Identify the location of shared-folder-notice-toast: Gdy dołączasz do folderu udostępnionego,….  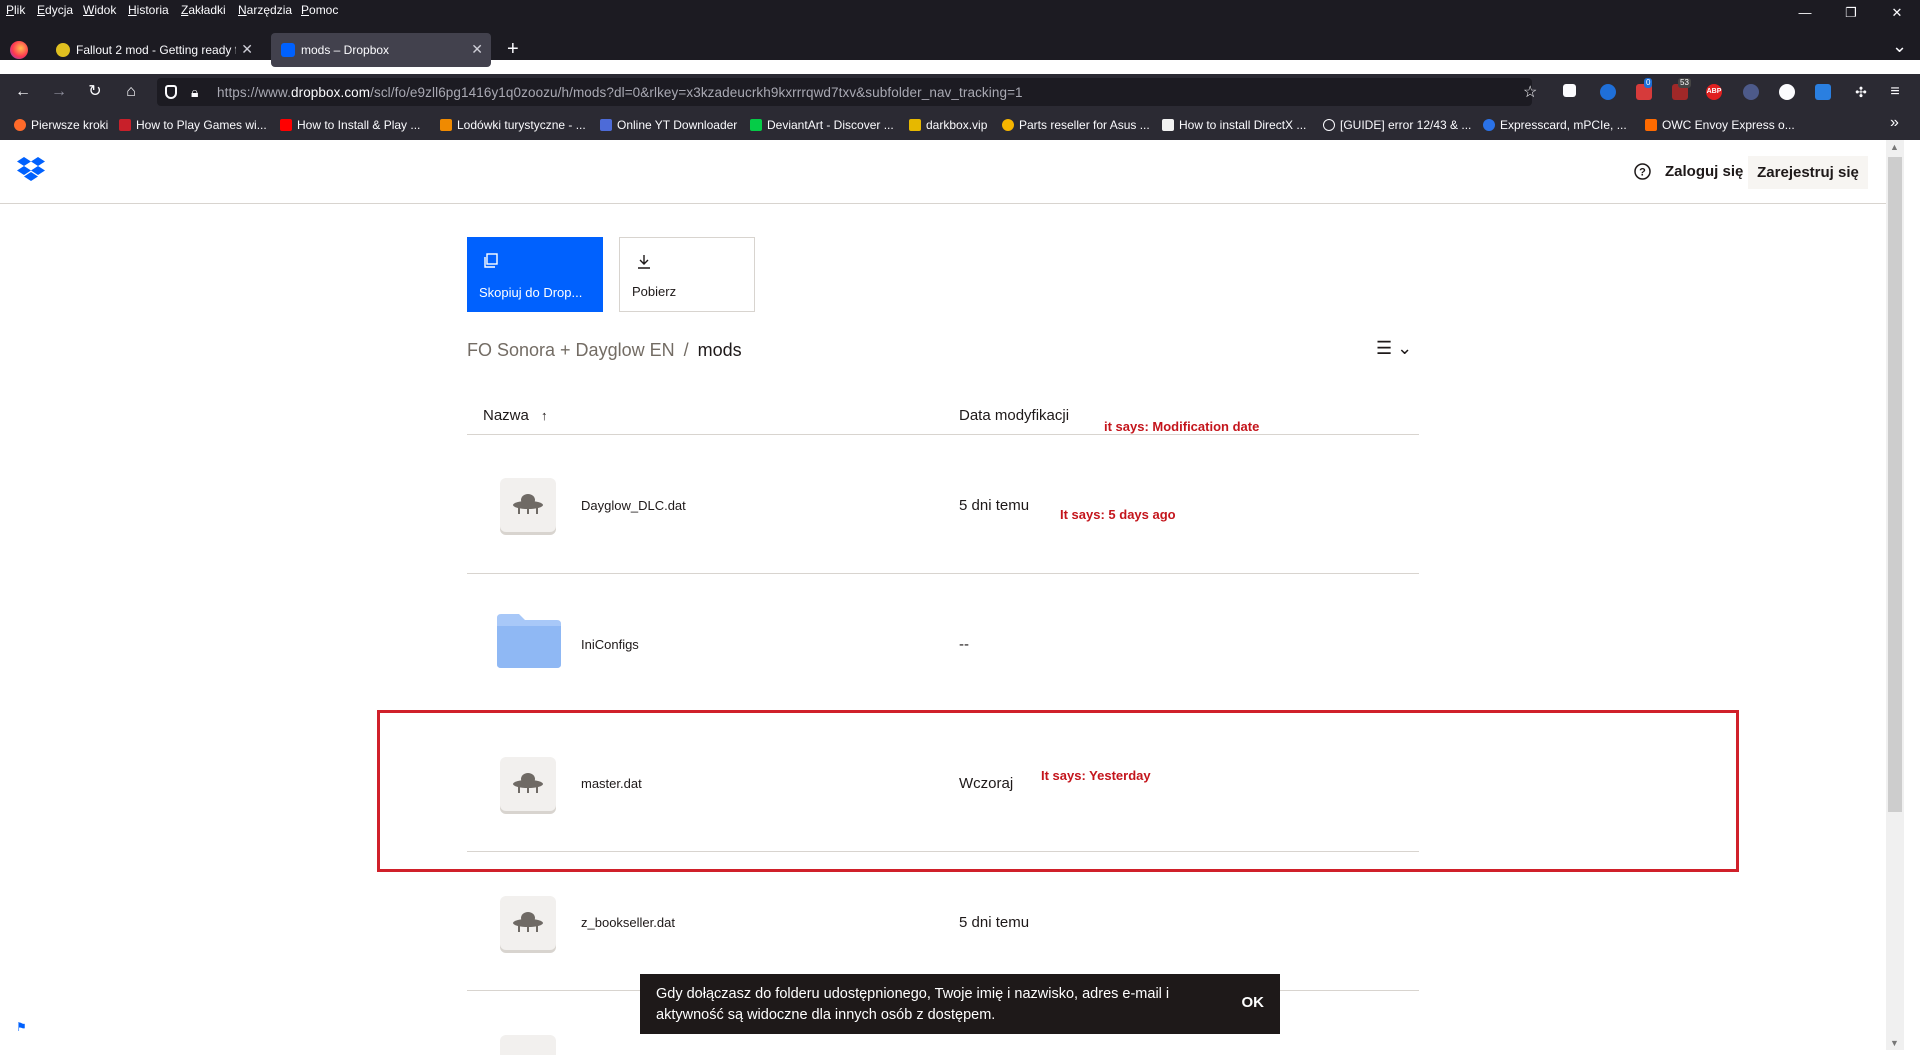
(960, 1004).